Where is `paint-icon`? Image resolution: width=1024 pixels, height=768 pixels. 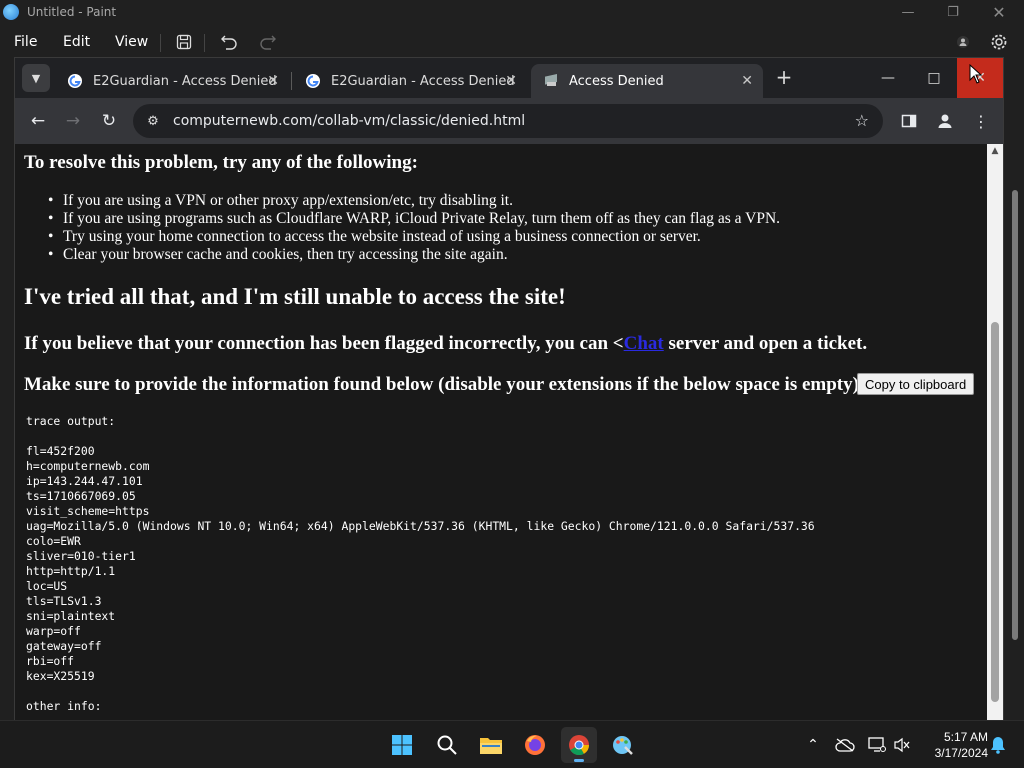
paint-icon is located at coordinates (623, 745).